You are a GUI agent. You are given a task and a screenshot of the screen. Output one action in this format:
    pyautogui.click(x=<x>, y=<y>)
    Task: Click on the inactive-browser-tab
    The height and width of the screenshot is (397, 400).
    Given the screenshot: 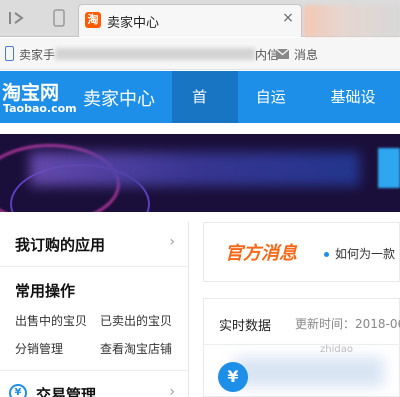 What is the action you would take?
    pyautogui.click(x=352, y=21)
    